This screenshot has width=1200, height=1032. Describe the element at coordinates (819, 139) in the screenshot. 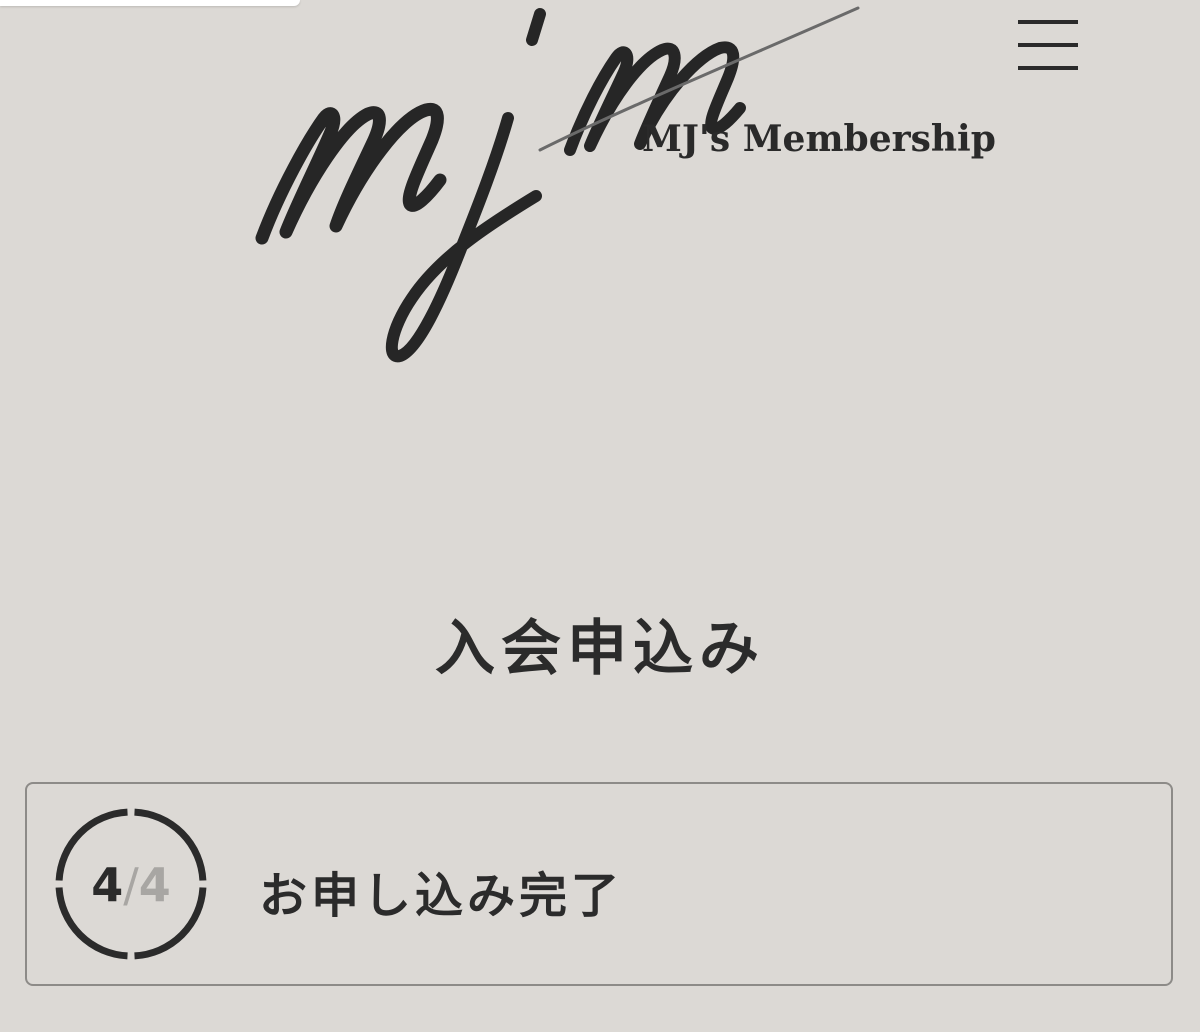

I see `brand-name: MJ's Membership` at that location.